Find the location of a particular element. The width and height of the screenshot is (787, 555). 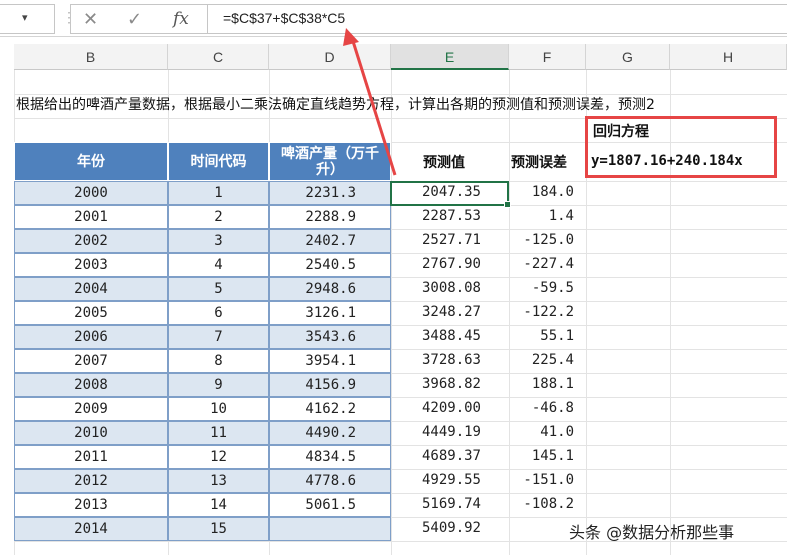

arrow-line is located at coordinates (373, 106).